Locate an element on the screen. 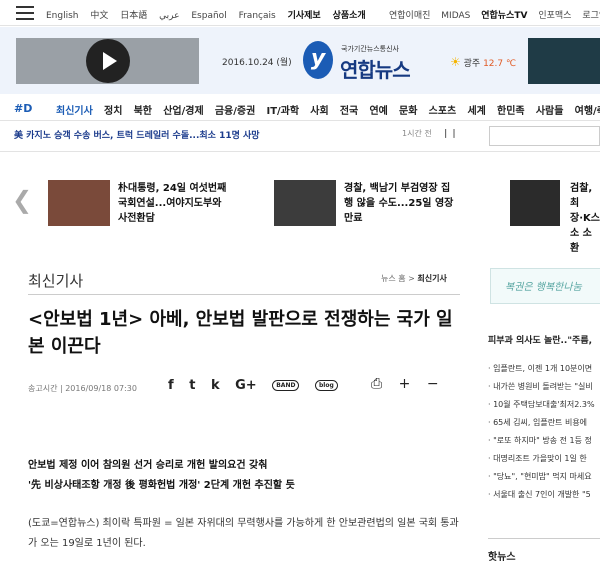 Image resolution: width=600 pixels, height=565 pixels. breadcrumb: 뉴스 홈 > 최신기사 is located at coordinates (414, 278).